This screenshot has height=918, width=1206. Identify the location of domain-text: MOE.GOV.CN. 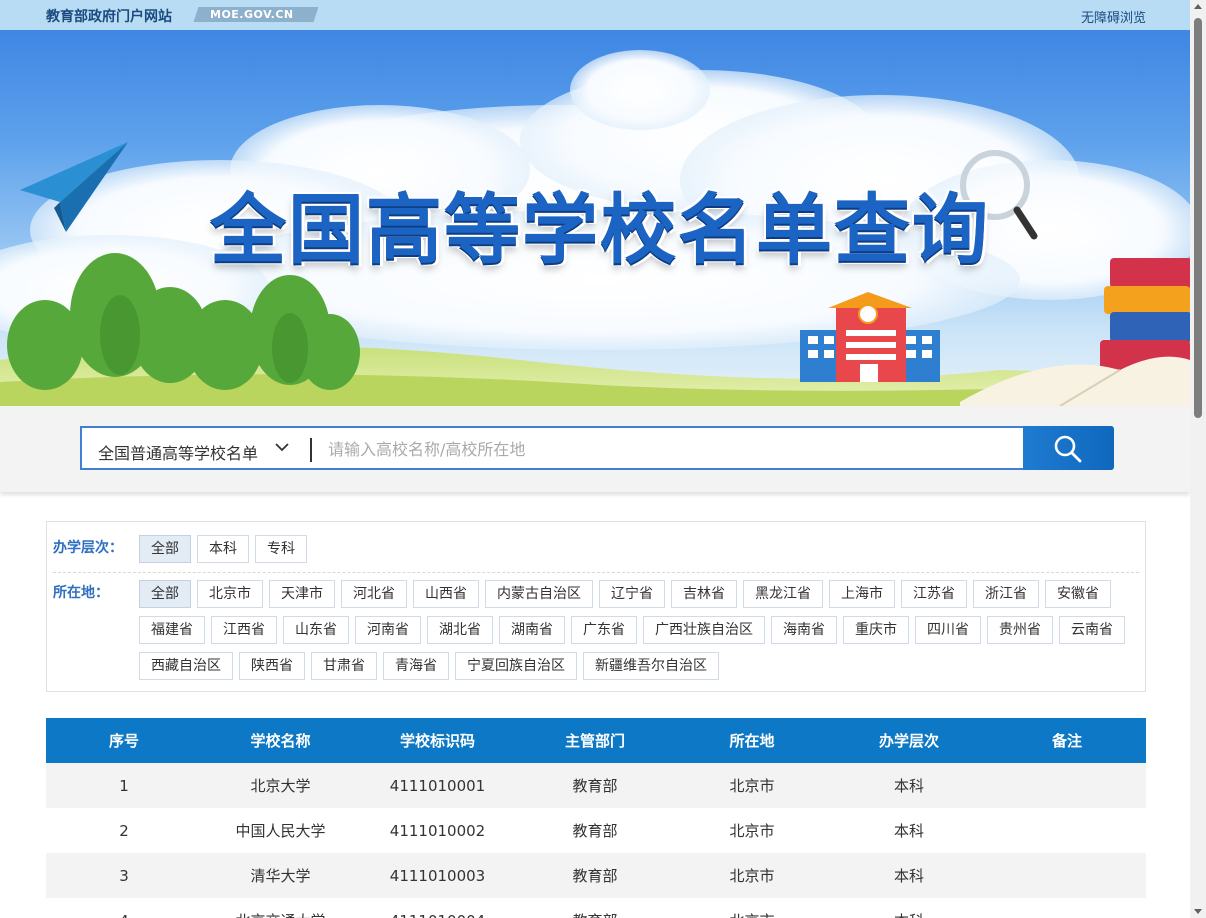
(252, 14).